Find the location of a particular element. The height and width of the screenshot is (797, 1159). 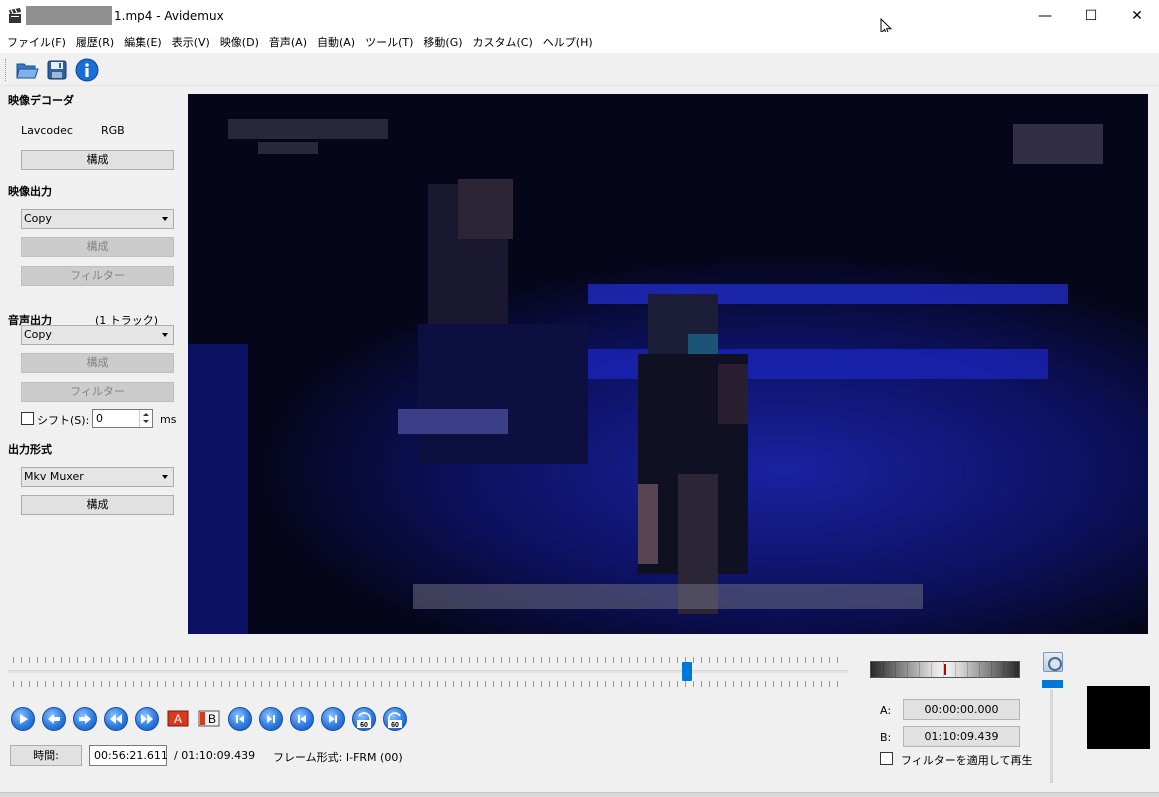

video-output-title: 映像出力 is located at coordinates (30, 191).